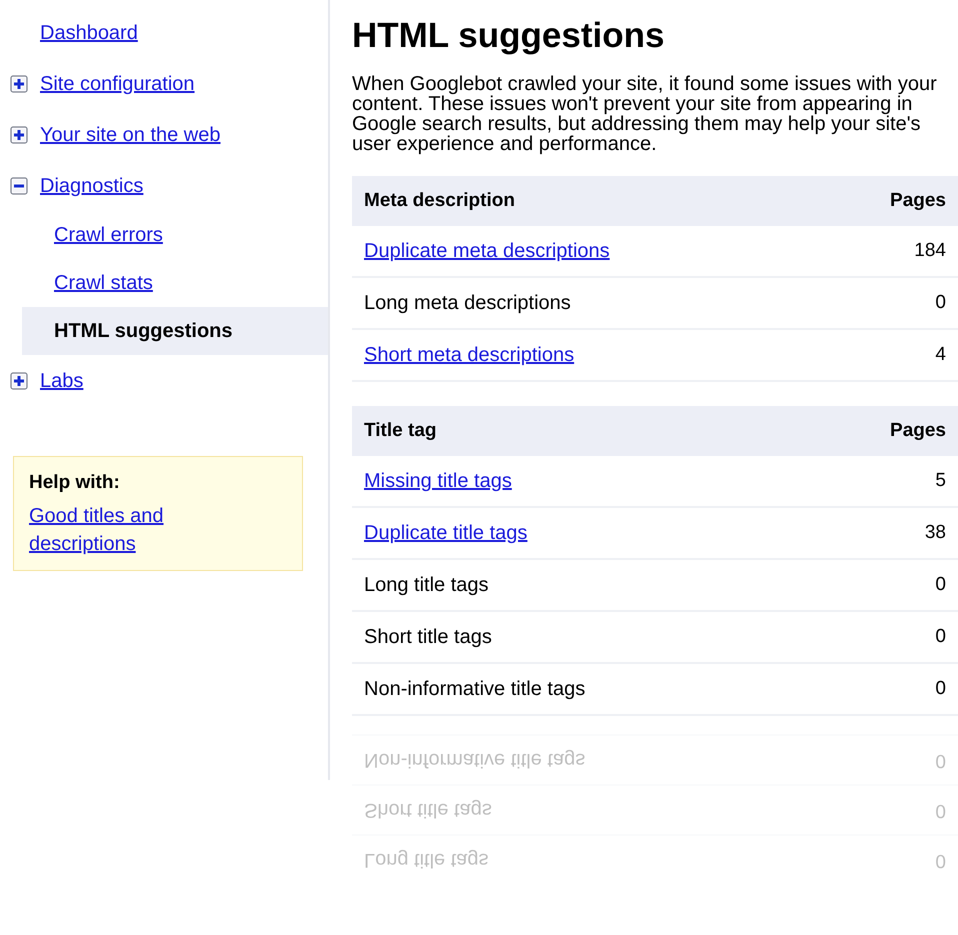  Describe the element at coordinates (108, 235) in the screenshot. I see `nav-link: Crawl errors` at that location.